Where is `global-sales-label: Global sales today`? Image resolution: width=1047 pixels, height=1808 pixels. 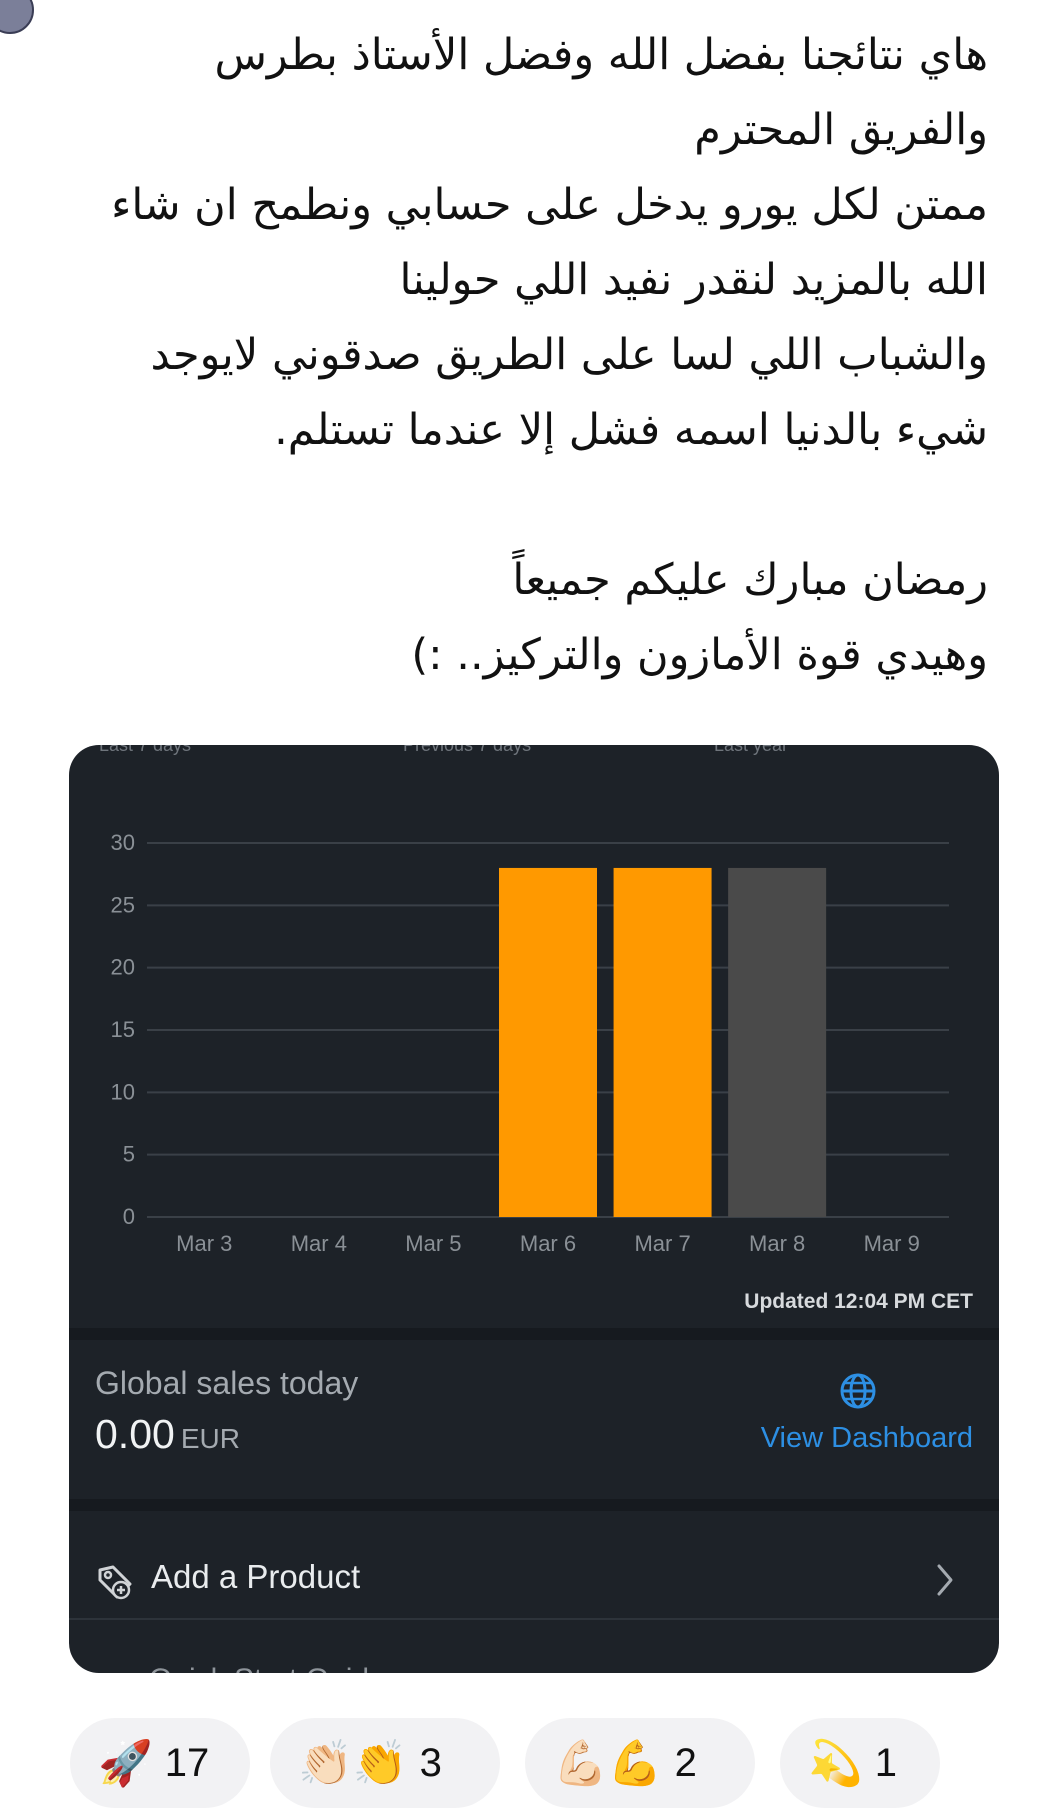 global-sales-label: Global sales today is located at coordinates (227, 1383).